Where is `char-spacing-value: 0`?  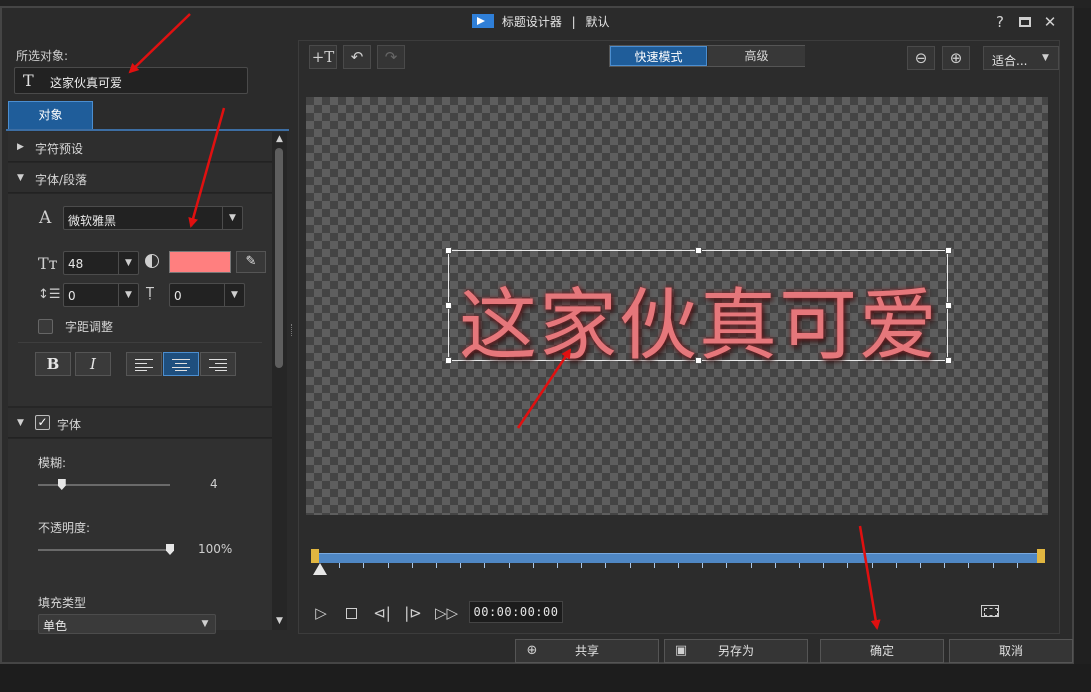
char-spacing-value: 0 is located at coordinates (178, 296).